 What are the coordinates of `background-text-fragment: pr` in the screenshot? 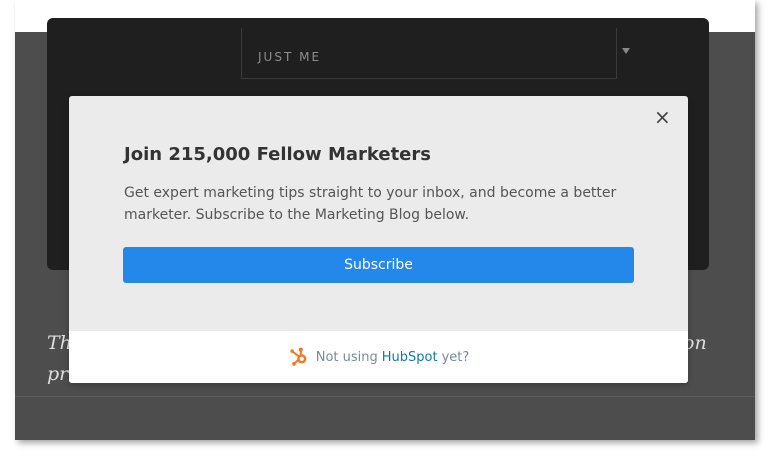 It's located at (58, 374).